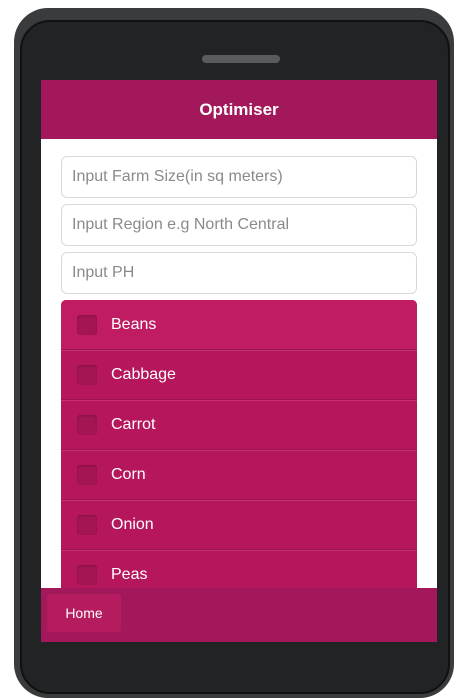  What do you see at coordinates (239, 225) in the screenshot?
I see `region-input` at bounding box center [239, 225].